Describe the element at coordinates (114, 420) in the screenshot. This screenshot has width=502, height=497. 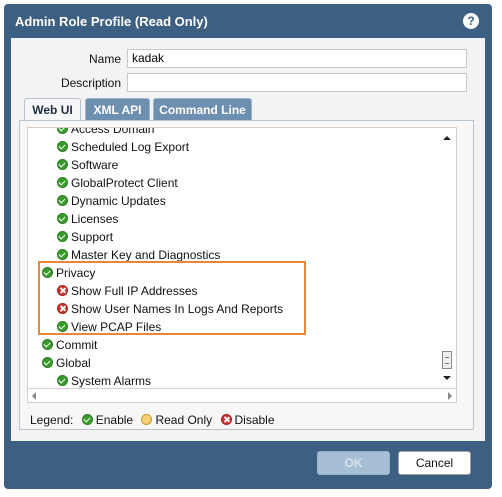
I see `legend-enable: Enable` at that location.